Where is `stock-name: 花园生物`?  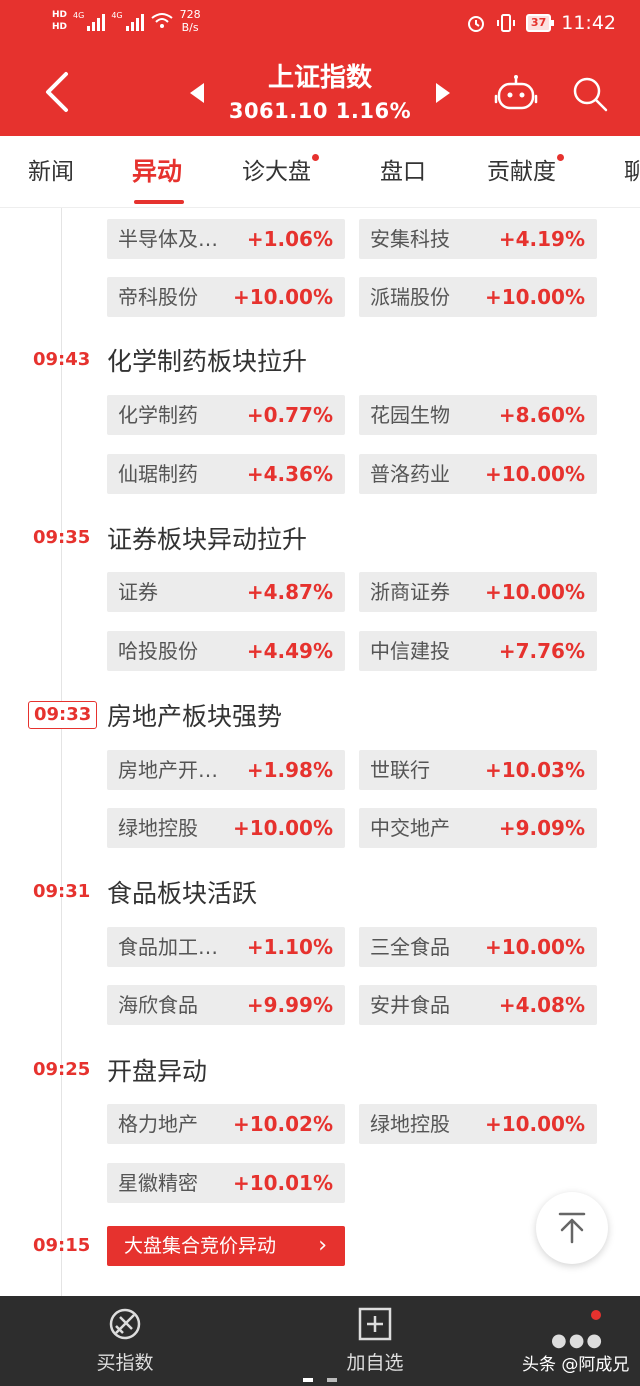
stock-name: 花园生物 is located at coordinates (410, 415).